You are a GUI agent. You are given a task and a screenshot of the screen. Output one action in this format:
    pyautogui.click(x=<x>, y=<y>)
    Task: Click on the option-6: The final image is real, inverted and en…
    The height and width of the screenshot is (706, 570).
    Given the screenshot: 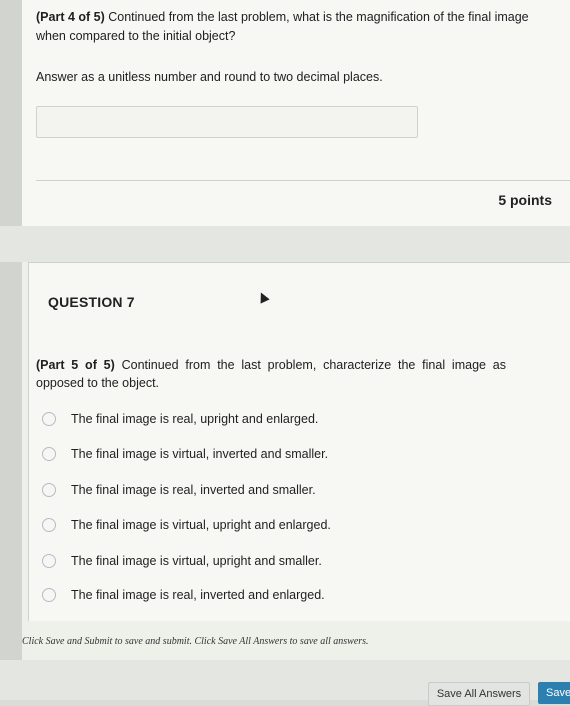 What is the action you would take?
    pyautogui.click(x=252, y=595)
    